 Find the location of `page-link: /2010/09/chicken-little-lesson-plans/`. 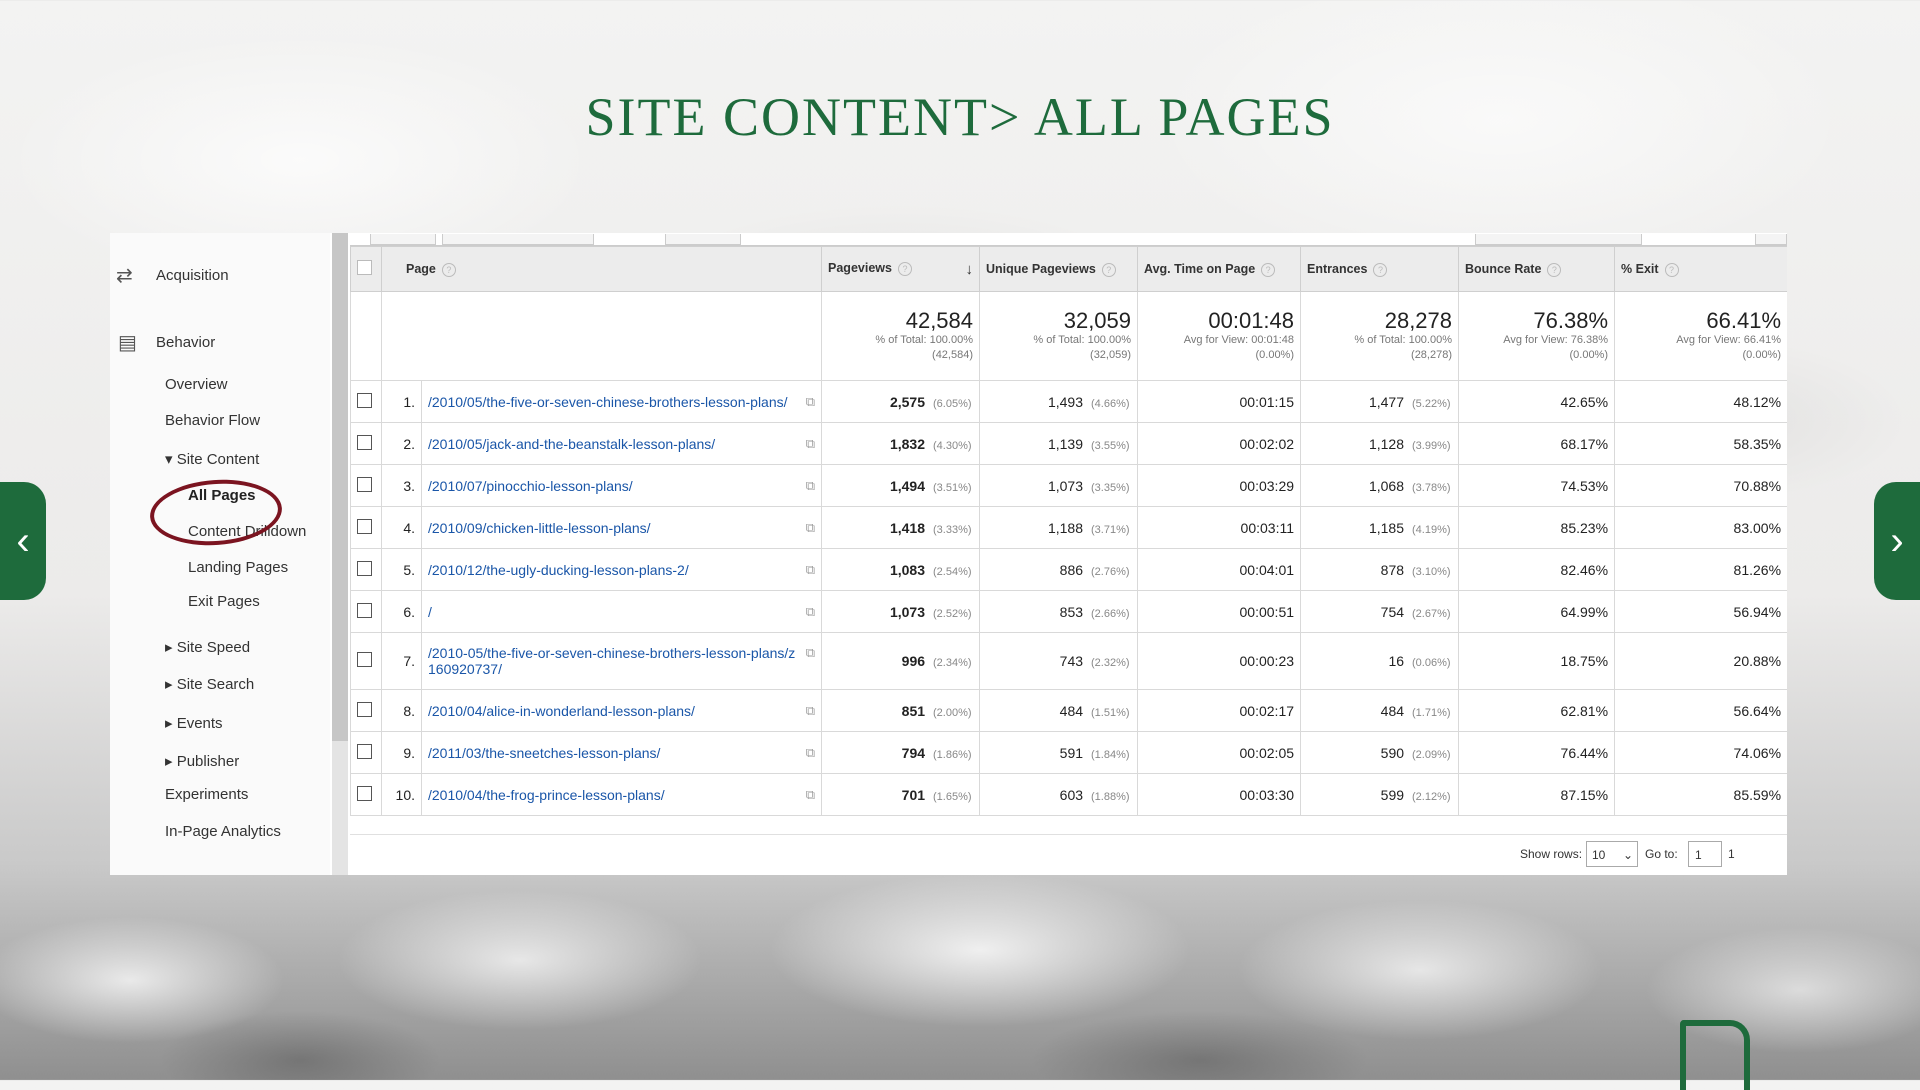

page-link: /2010/09/chicken-little-lesson-plans/ is located at coordinates (539, 528).